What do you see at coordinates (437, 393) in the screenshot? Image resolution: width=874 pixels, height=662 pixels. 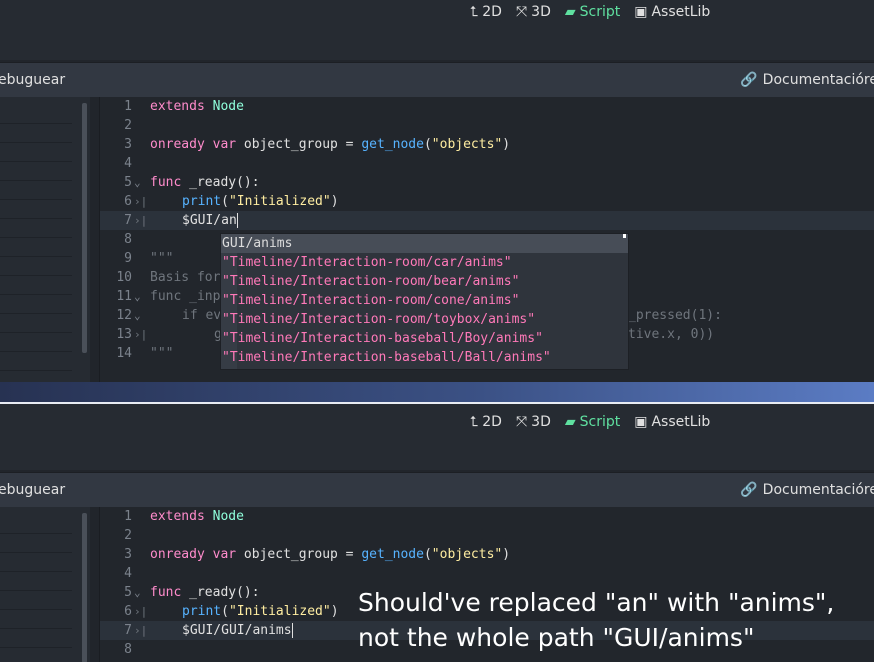 I see `screenshot-divider` at bounding box center [437, 393].